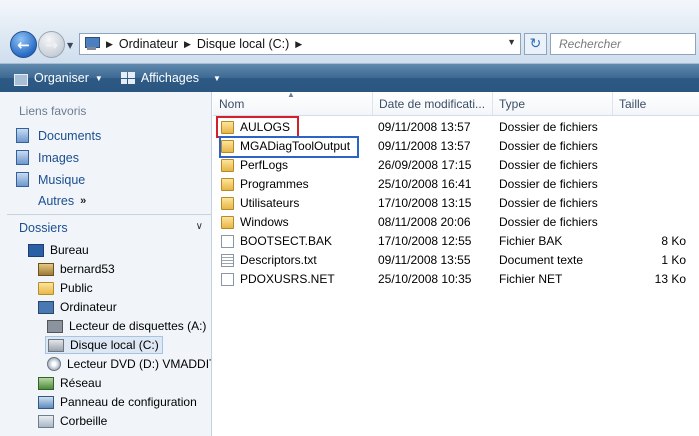 This screenshot has height=436, width=699. Describe the element at coordinates (70, 135) in the screenshot. I see `favorite-label: Documents` at that location.